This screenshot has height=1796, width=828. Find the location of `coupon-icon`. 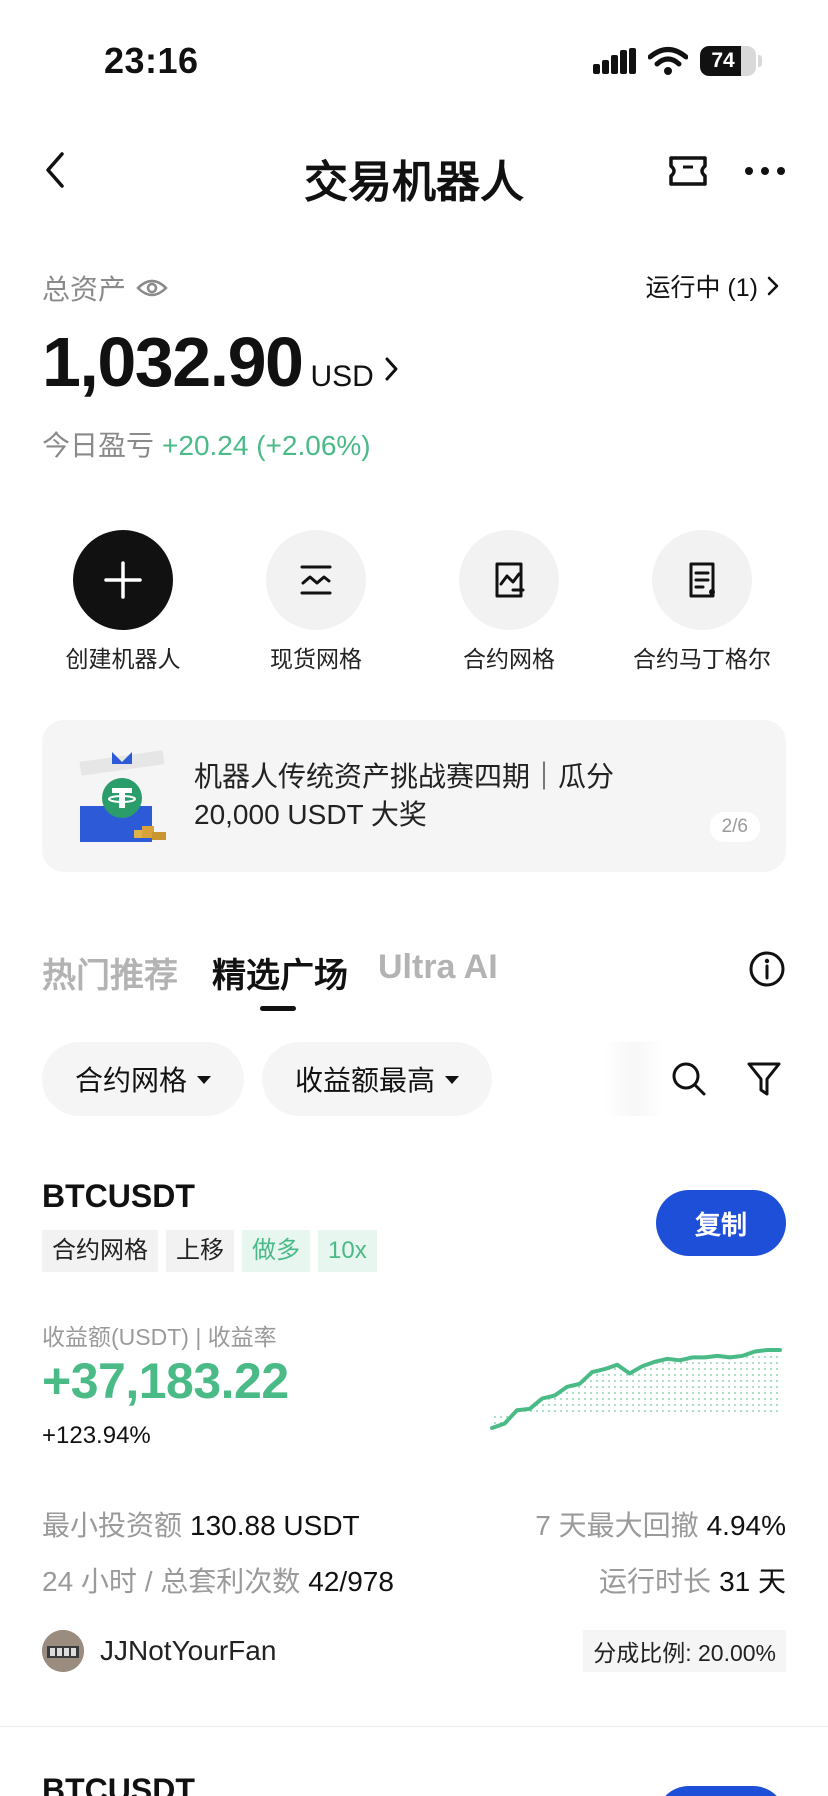

coupon-icon is located at coordinates (688, 171).